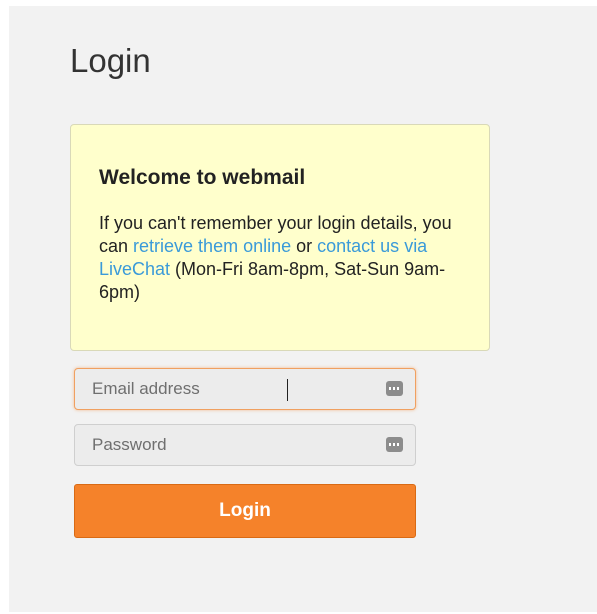 The width and height of the screenshot is (597, 614). What do you see at coordinates (287, 390) in the screenshot?
I see `text-caret` at bounding box center [287, 390].